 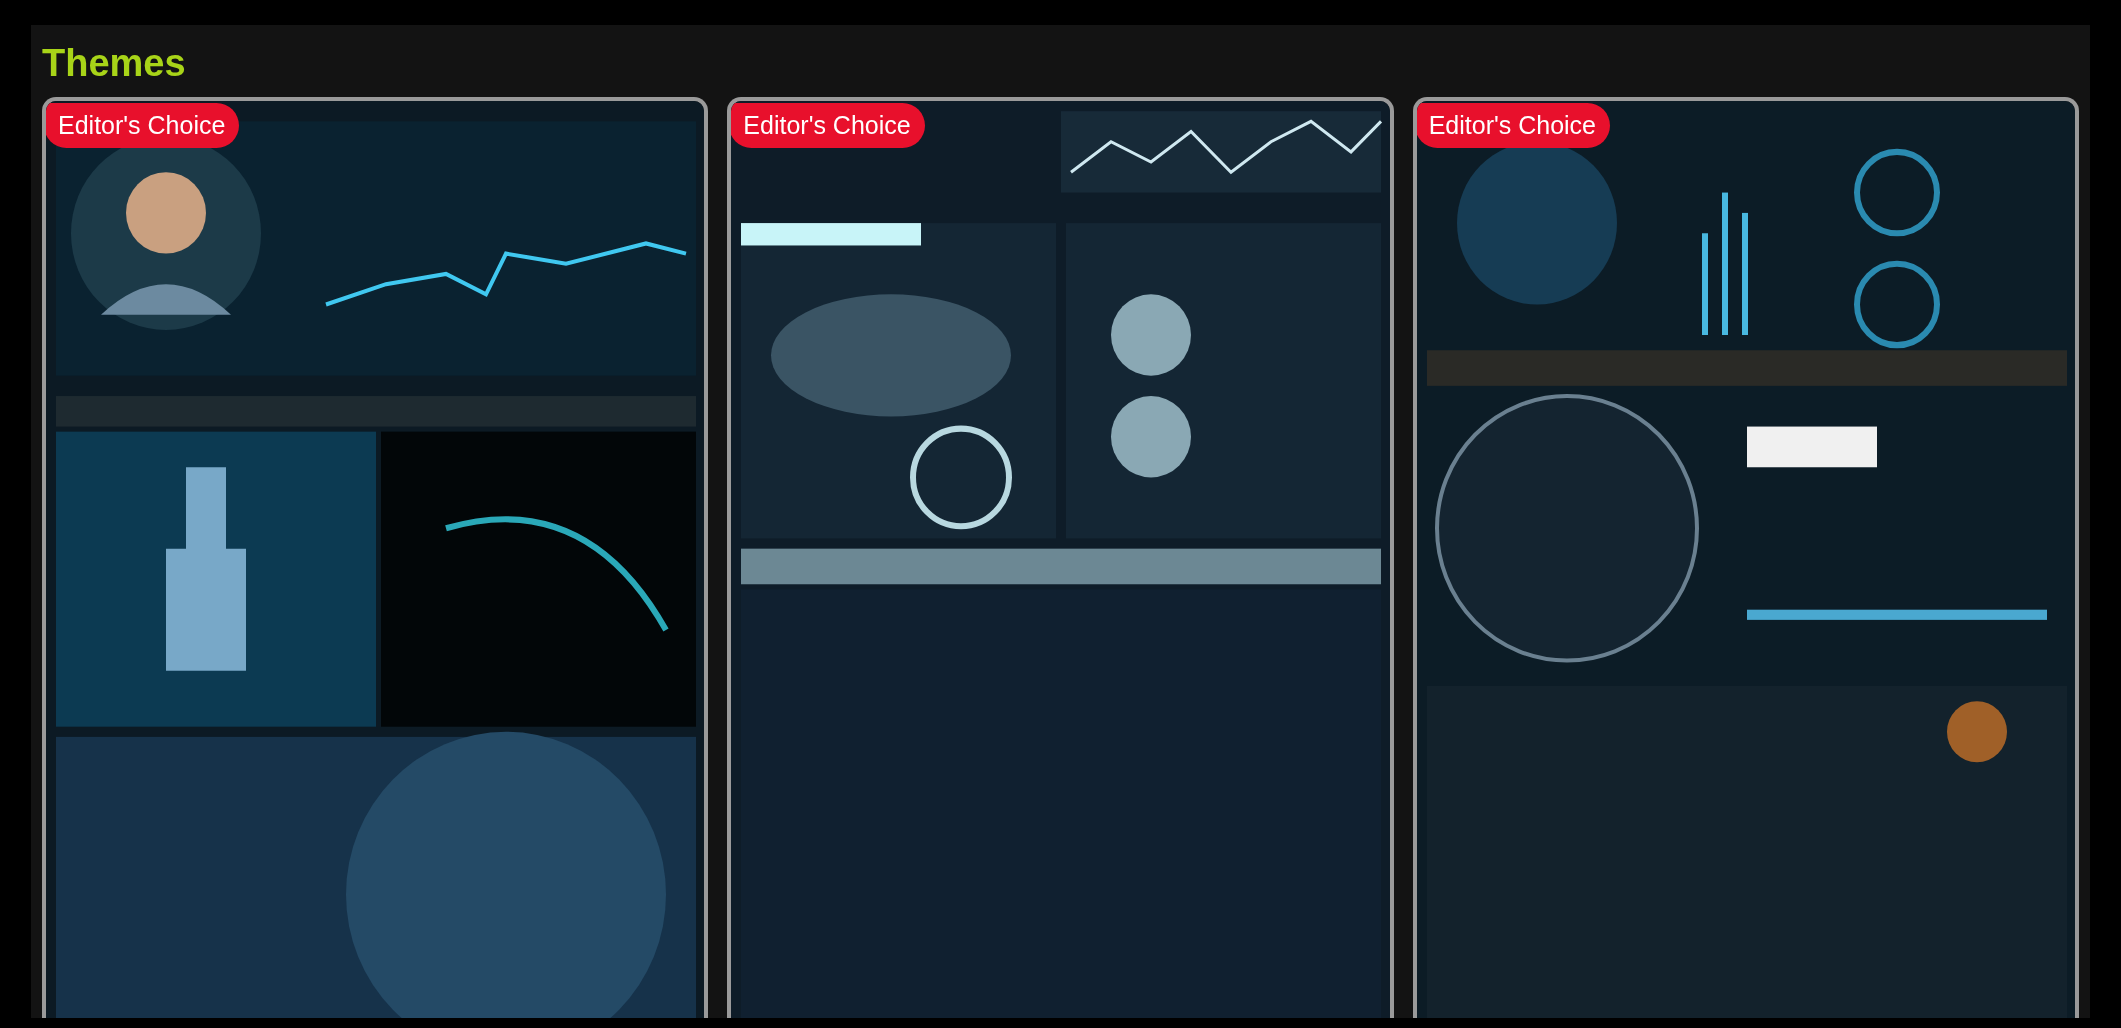 What do you see at coordinates (114, 63) in the screenshot?
I see `section-title: Themes` at bounding box center [114, 63].